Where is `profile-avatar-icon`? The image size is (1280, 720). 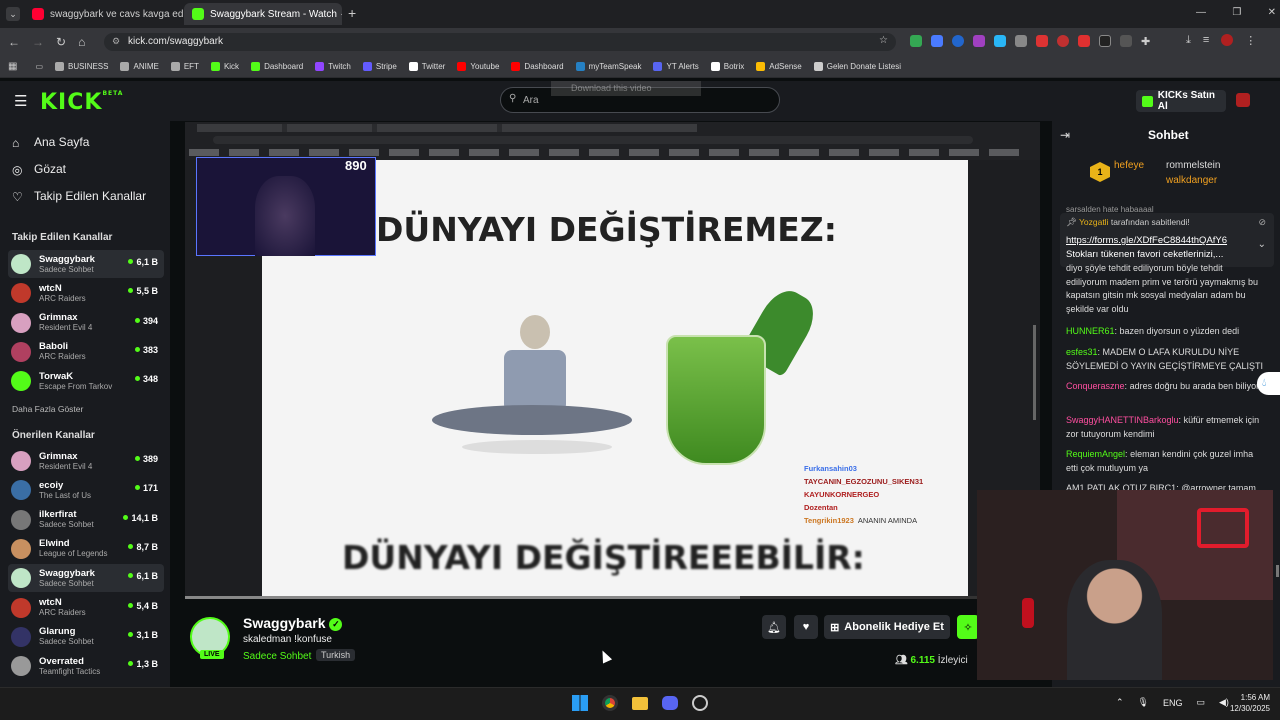 profile-avatar-icon is located at coordinates (1227, 40).